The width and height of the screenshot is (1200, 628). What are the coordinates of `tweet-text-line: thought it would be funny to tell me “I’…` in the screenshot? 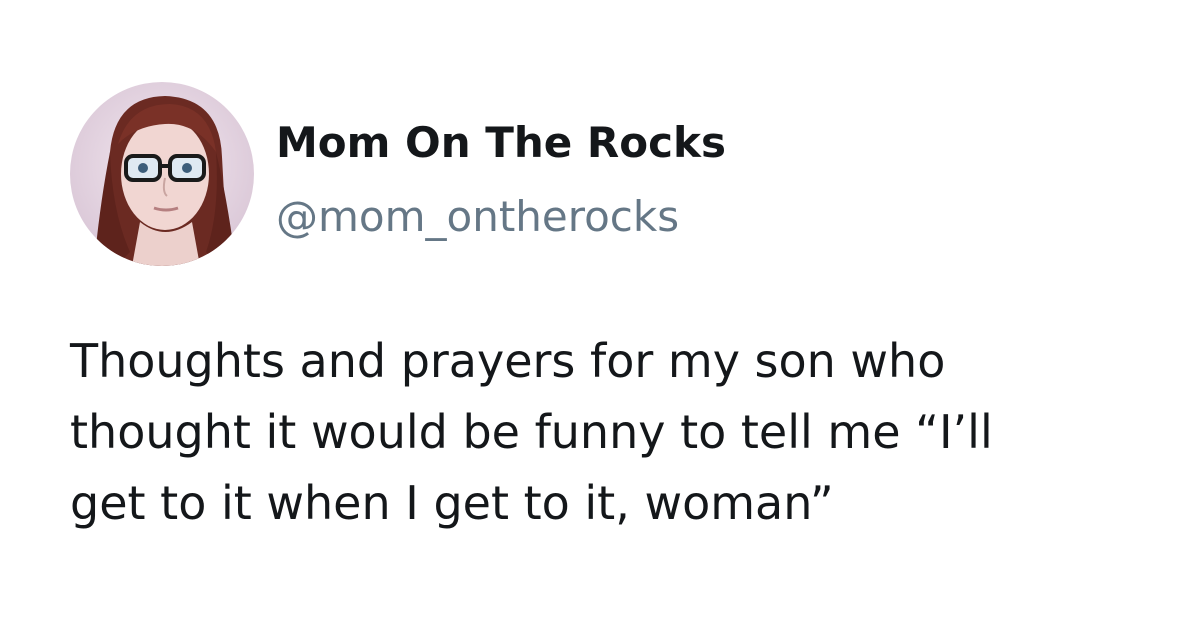 It's located at (531, 432).